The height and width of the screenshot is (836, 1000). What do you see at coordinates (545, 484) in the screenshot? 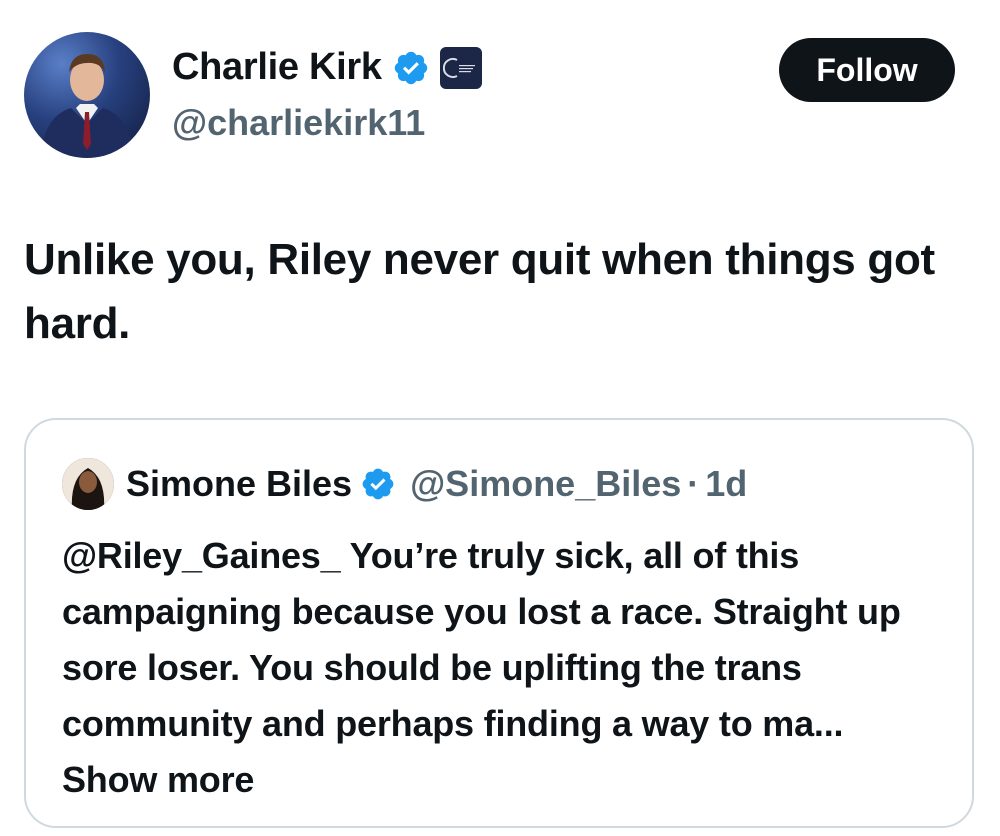
I see `quoted-author-handle: @Simone_Biles` at bounding box center [545, 484].